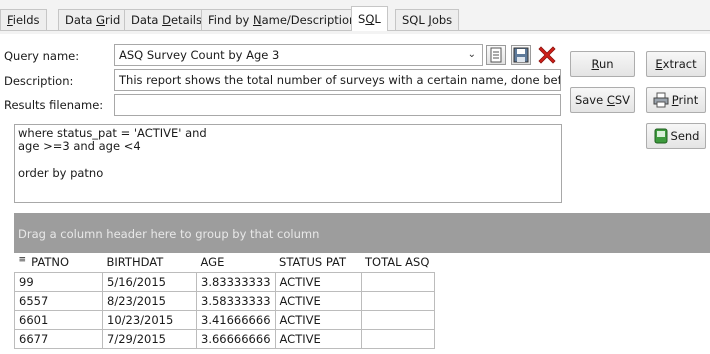  What do you see at coordinates (58, 338) in the screenshot?
I see `cell-patno: 6677` at bounding box center [58, 338].